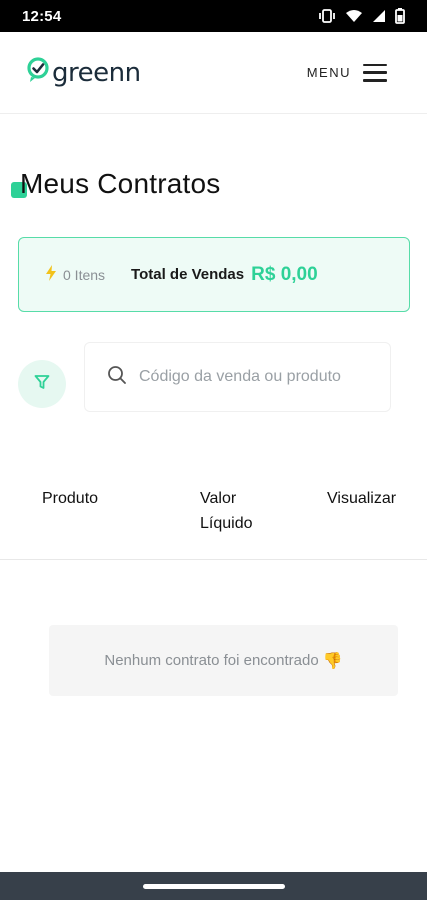 This screenshot has height=900, width=427. I want to click on logo-check-icon, so click(38, 72).